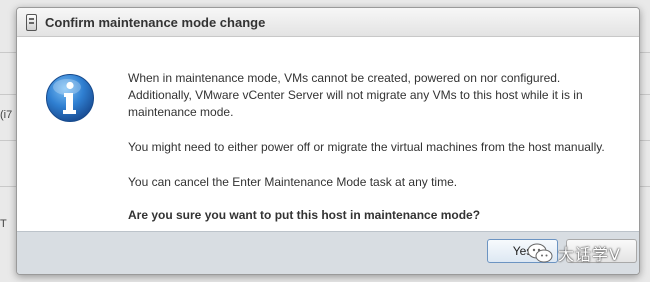 This screenshot has width=650, height=282. What do you see at coordinates (3, 224) in the screenshot?
I see `background-text: T` at bounding box center [3, 224].